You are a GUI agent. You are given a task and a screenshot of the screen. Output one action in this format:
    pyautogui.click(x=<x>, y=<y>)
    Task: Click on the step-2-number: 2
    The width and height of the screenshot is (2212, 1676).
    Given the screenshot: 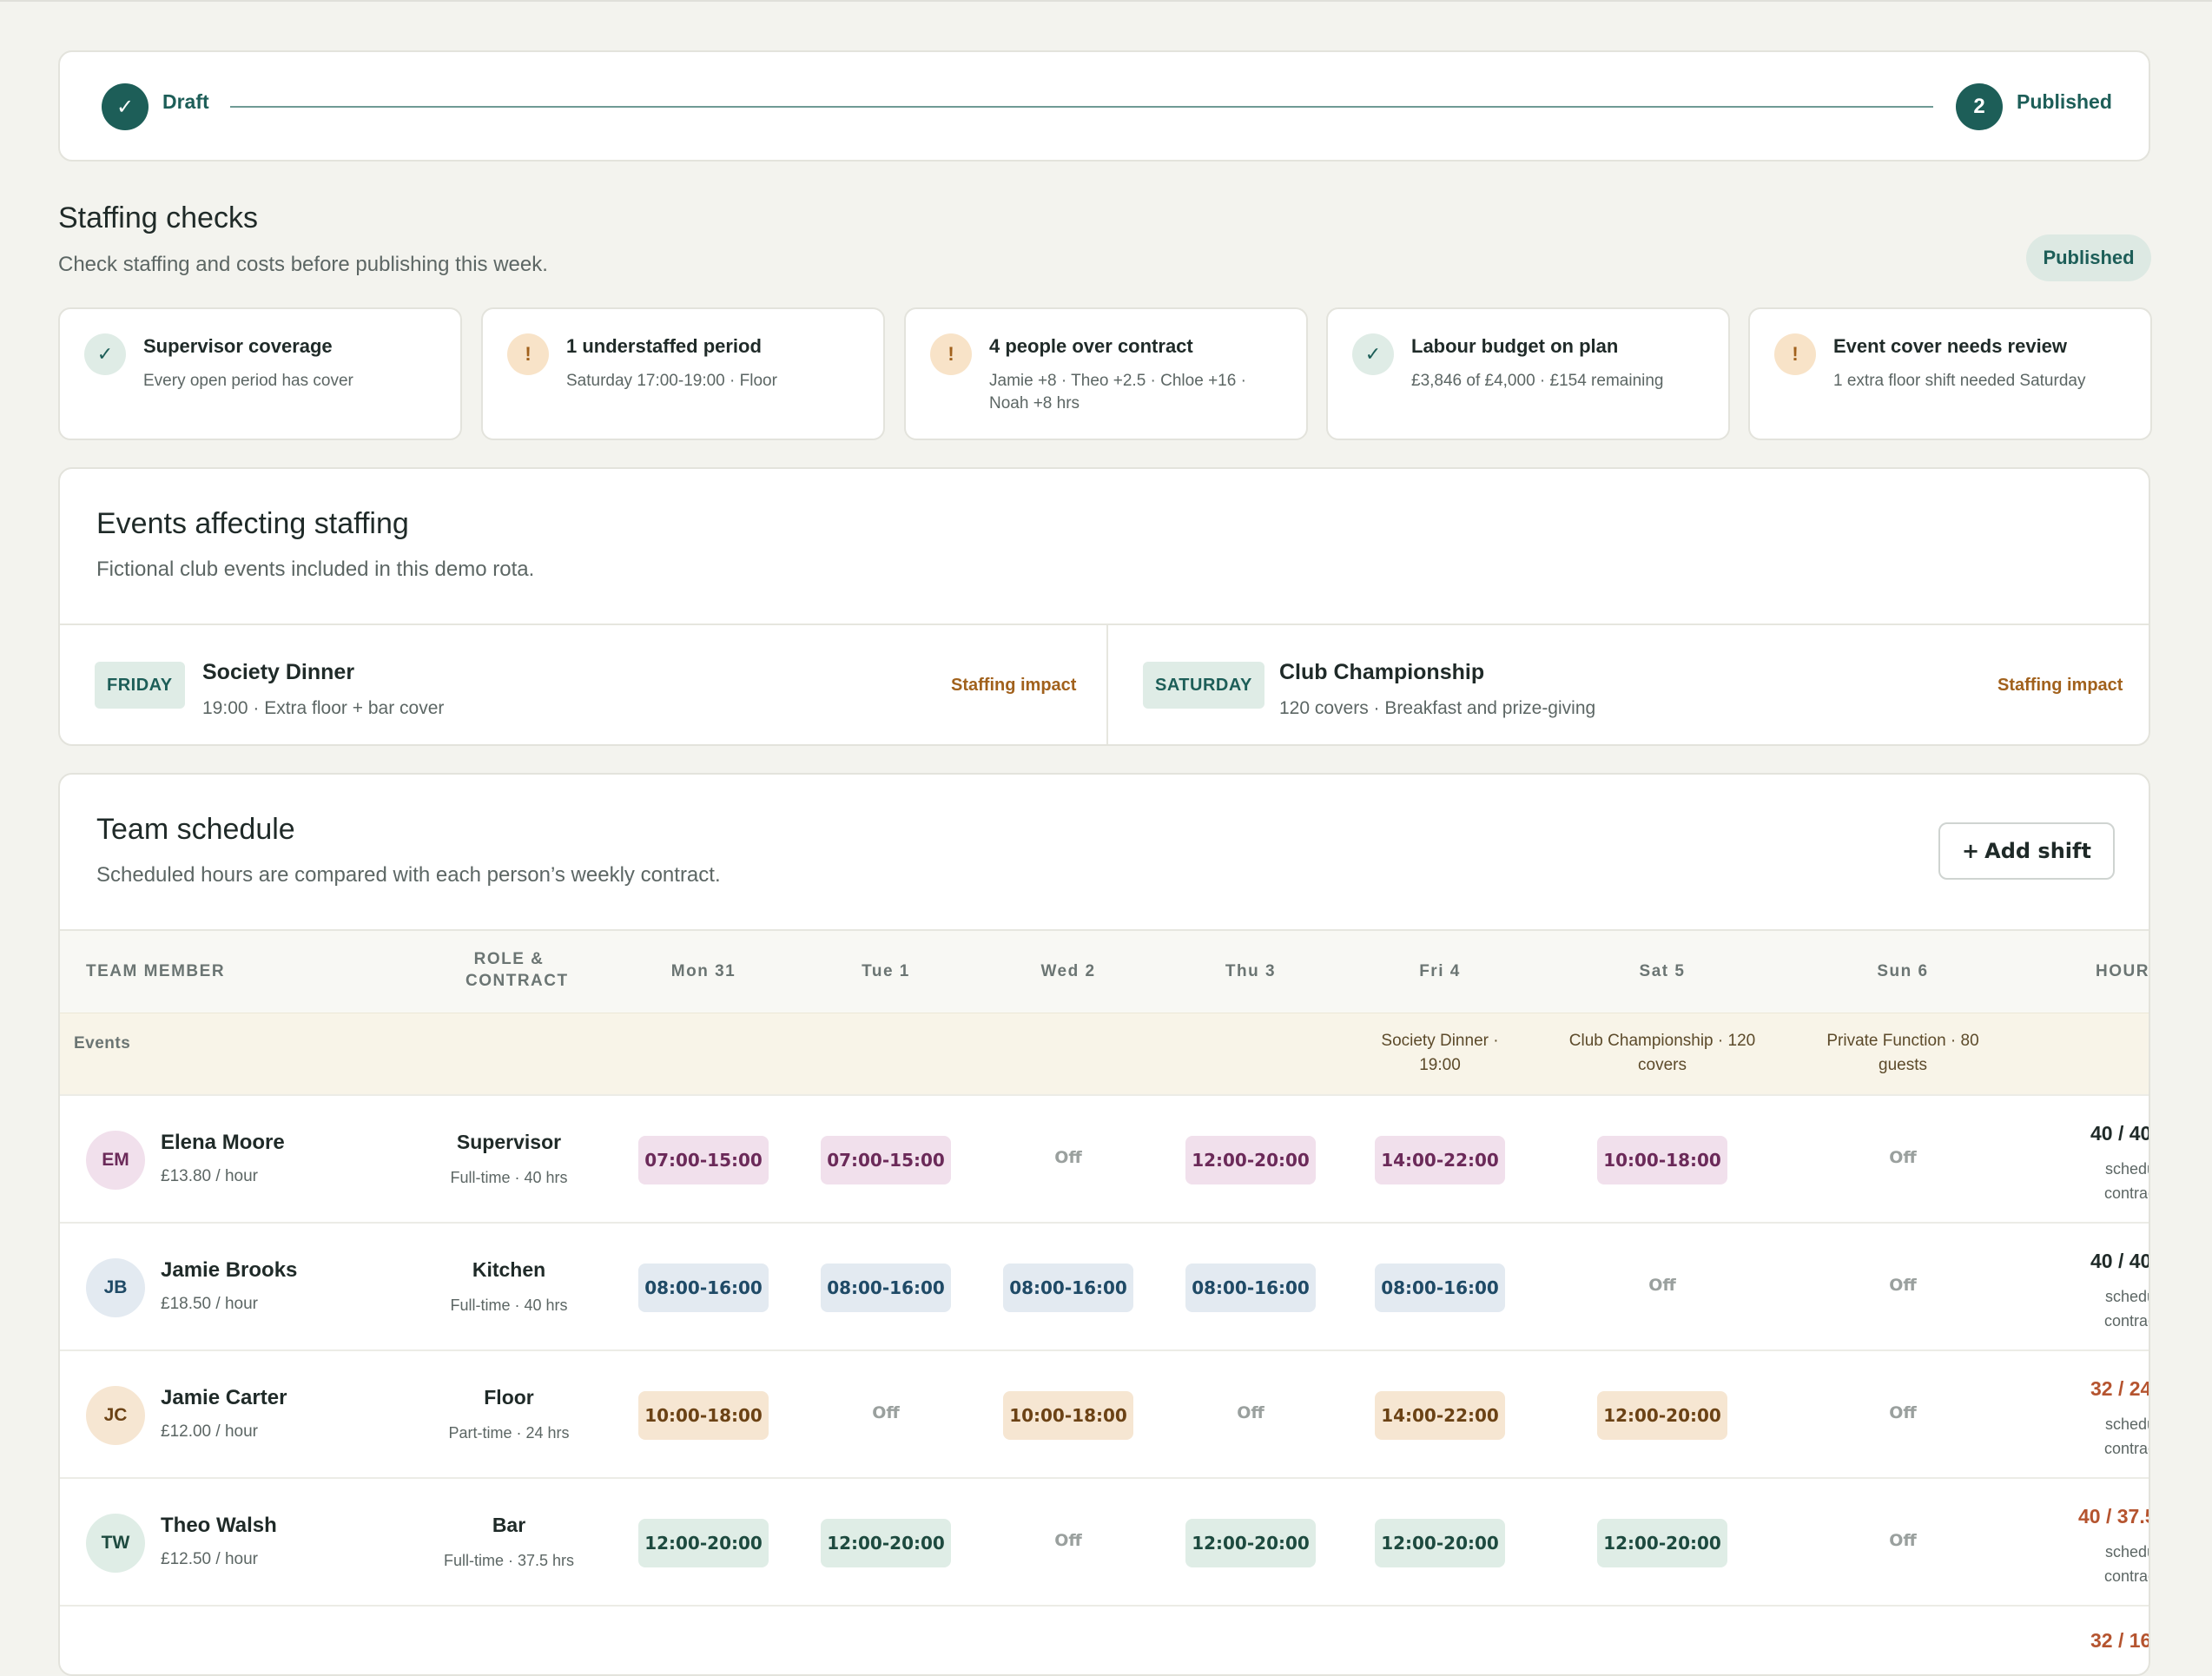 What is the action you would take?
    pyautogui.click(x=1980, y=107)
    